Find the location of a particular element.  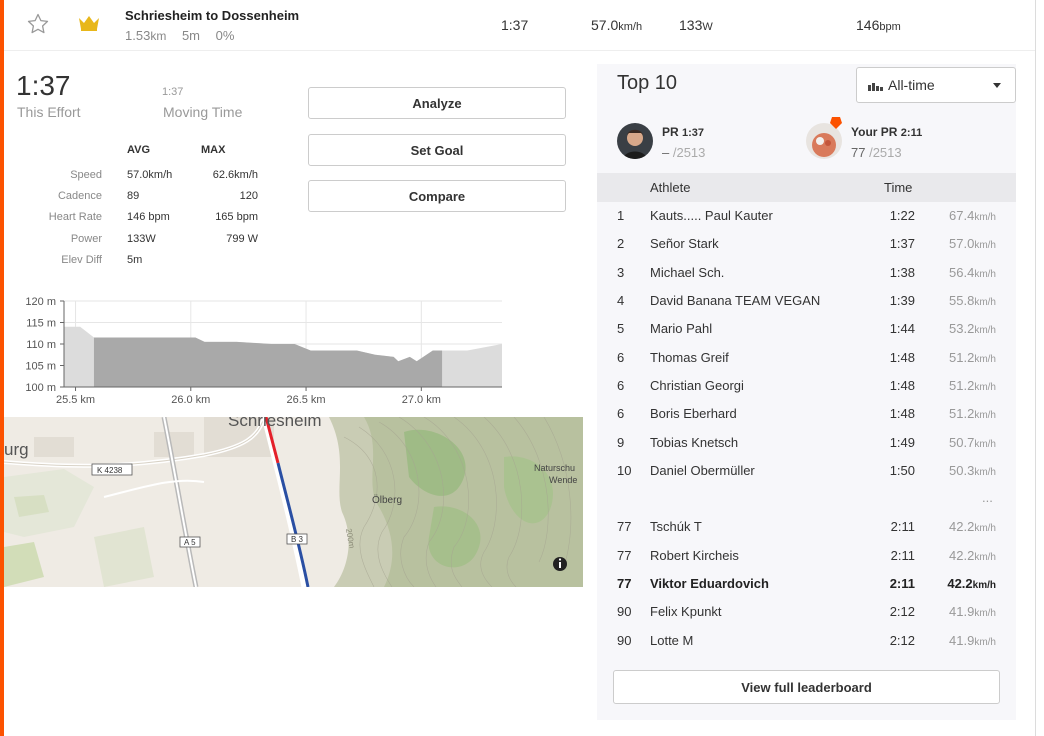

row-rank: 1 is located at coordinates (621, 215).